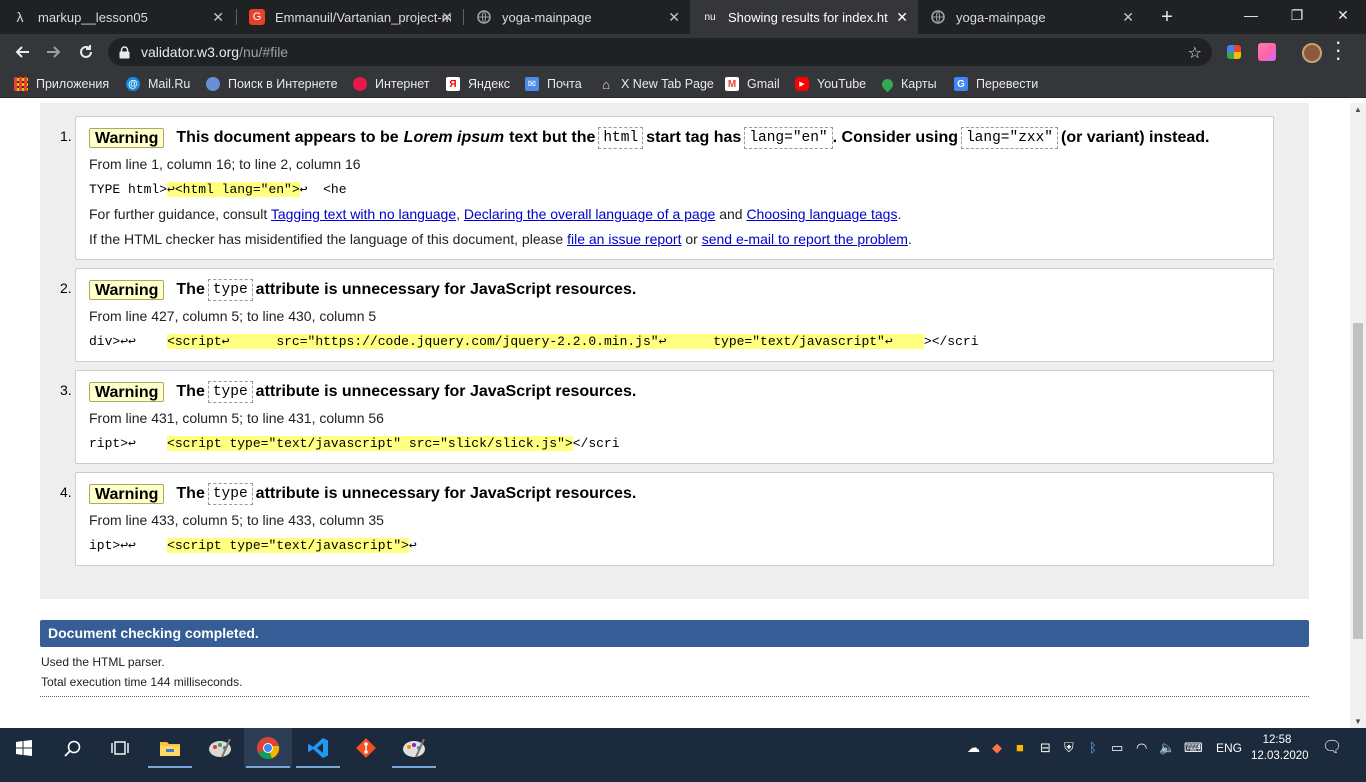  What do you see at coordinates (1135, 137) in the screenshot?
I see `heading-text: (or variant) instead.` at bounding box center [1135, 137].